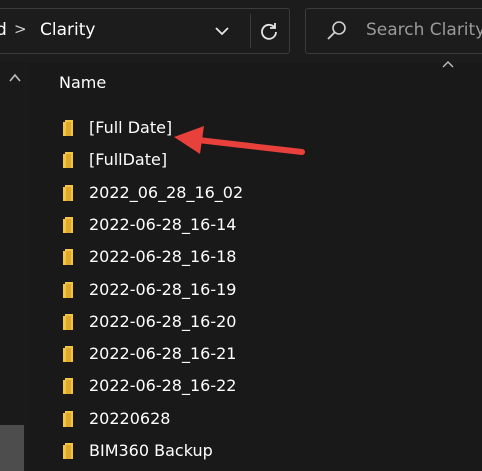  Describe the element at coordinates (163, 257) in the screenshot. I see `list-item-label: 2022-06-28_16-18` at that location.